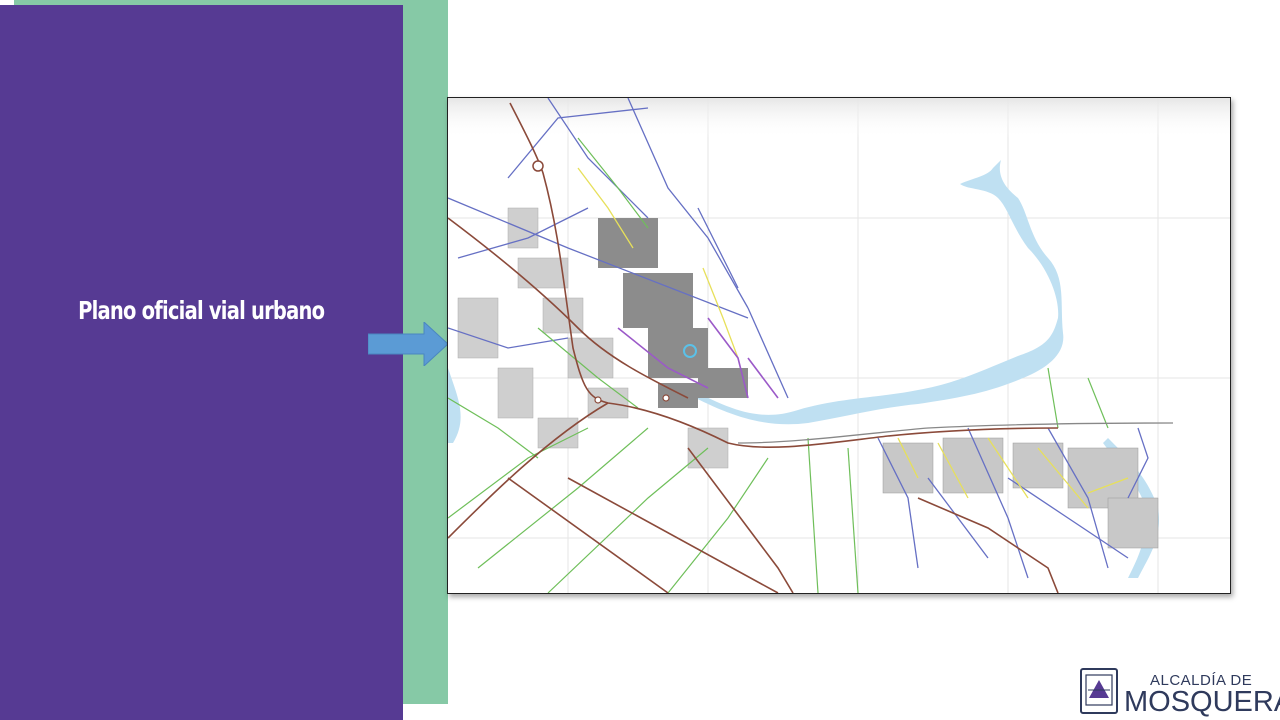  What do you see at coordinates (673, 313) in the screenshot?
I see `urban-blocks-center` at bounding box center [673, 313].